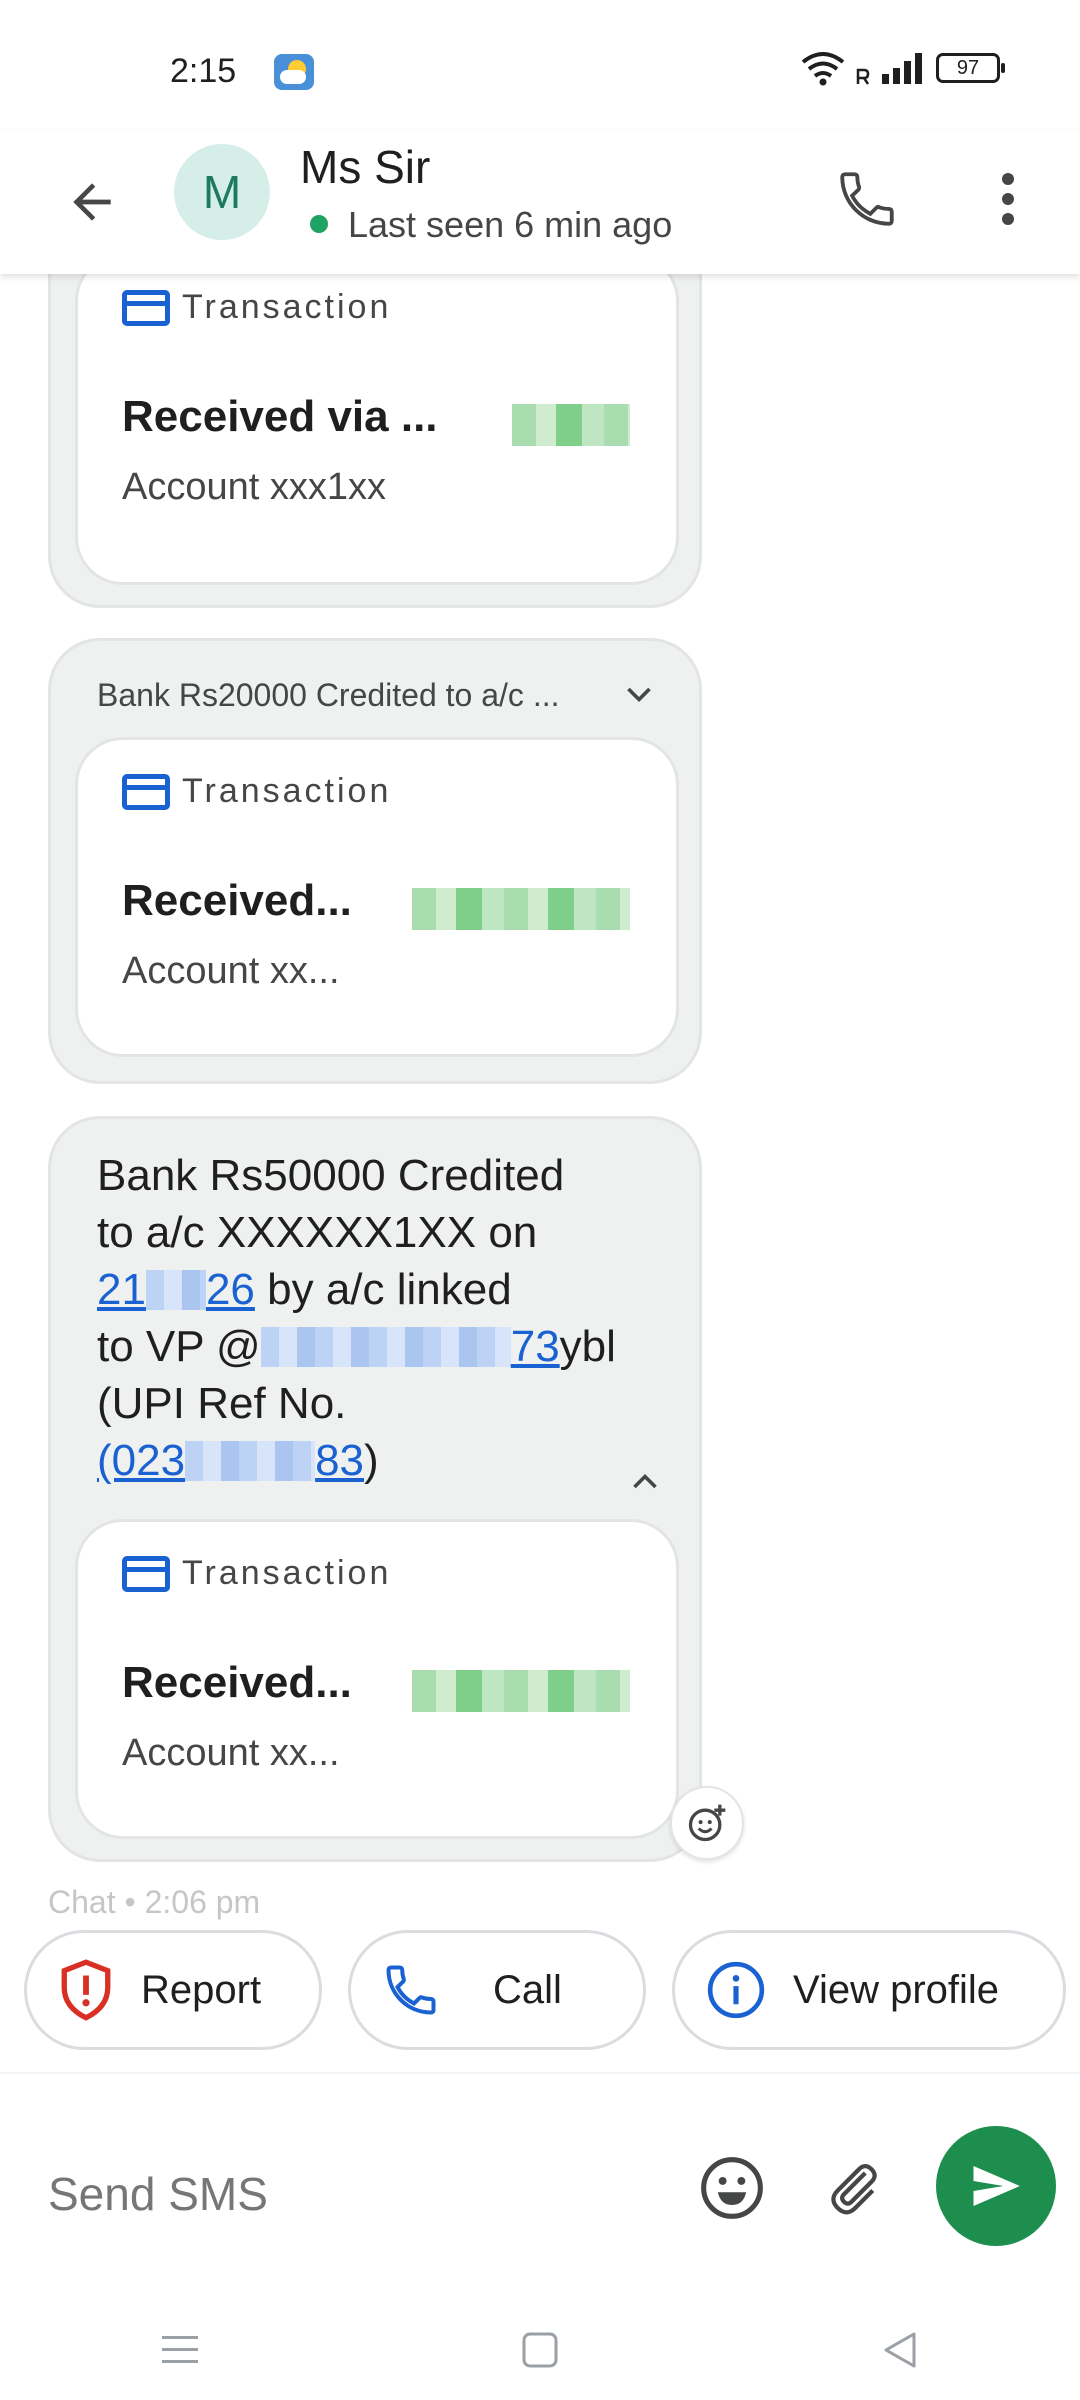 The width and height of the screenshot is (1080, 2400). I want to click on online-status-dot, so click(319, 224).